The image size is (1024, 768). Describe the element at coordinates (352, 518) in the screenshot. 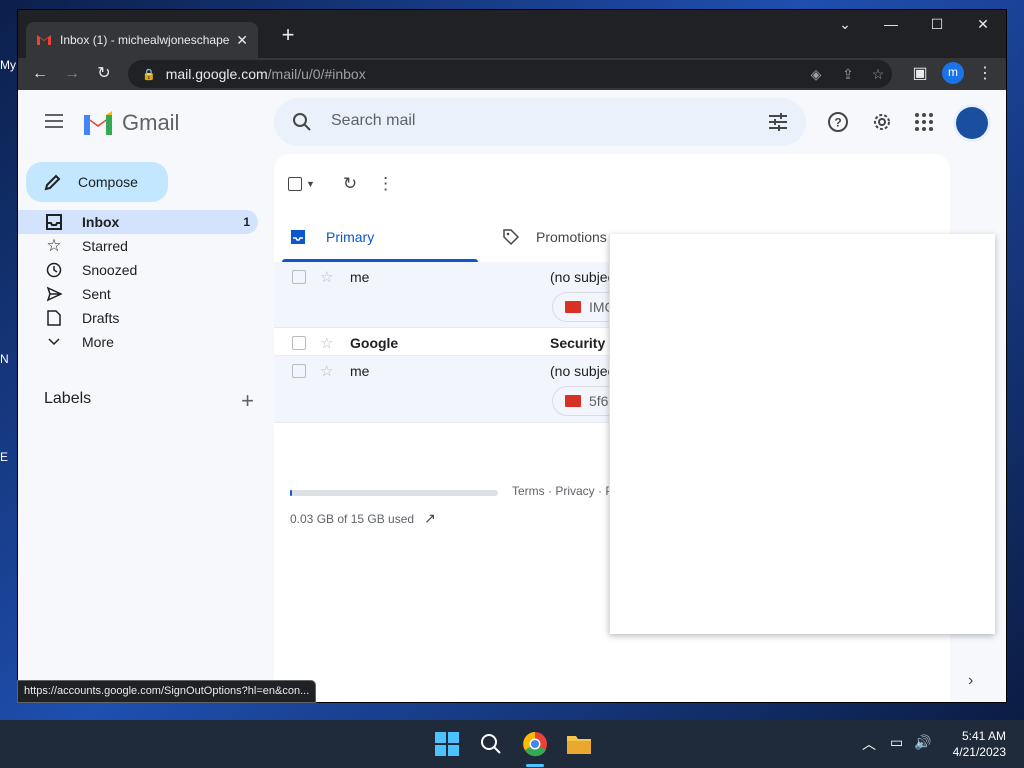

I see `storage-text: 0.03 GB of 15 GB used` at that location.